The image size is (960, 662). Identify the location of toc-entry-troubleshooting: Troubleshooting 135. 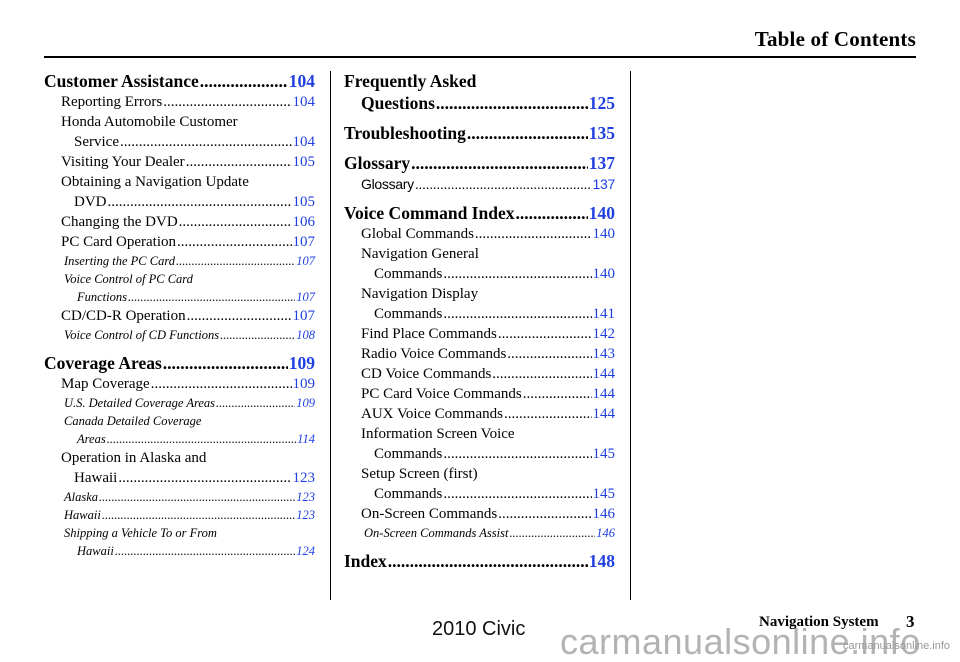
(479, 133).